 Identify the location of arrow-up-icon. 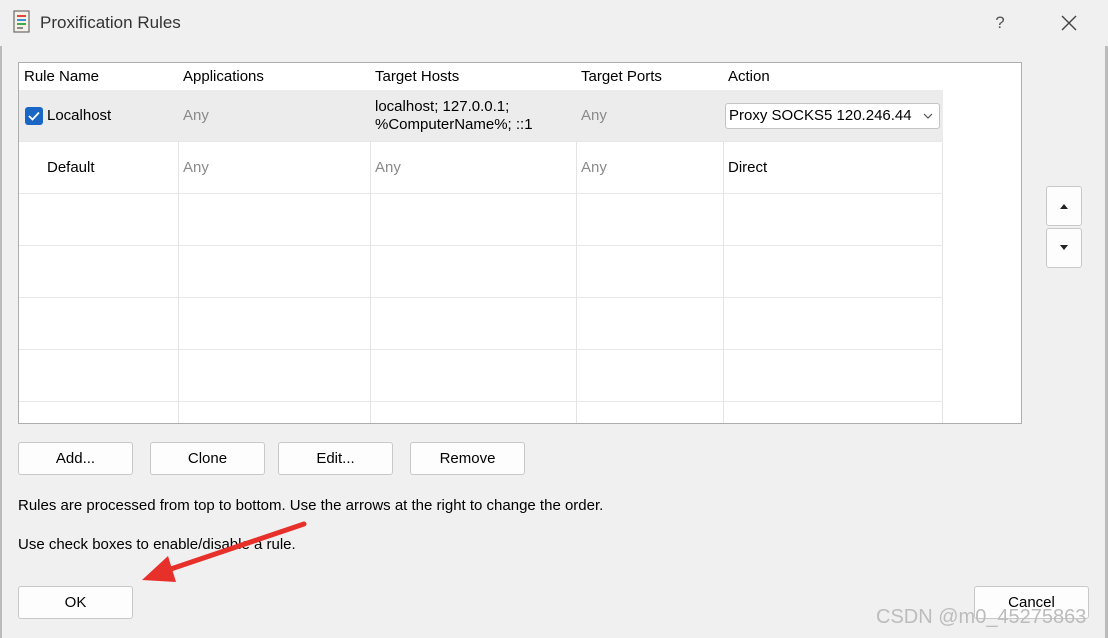
(1064, 206).